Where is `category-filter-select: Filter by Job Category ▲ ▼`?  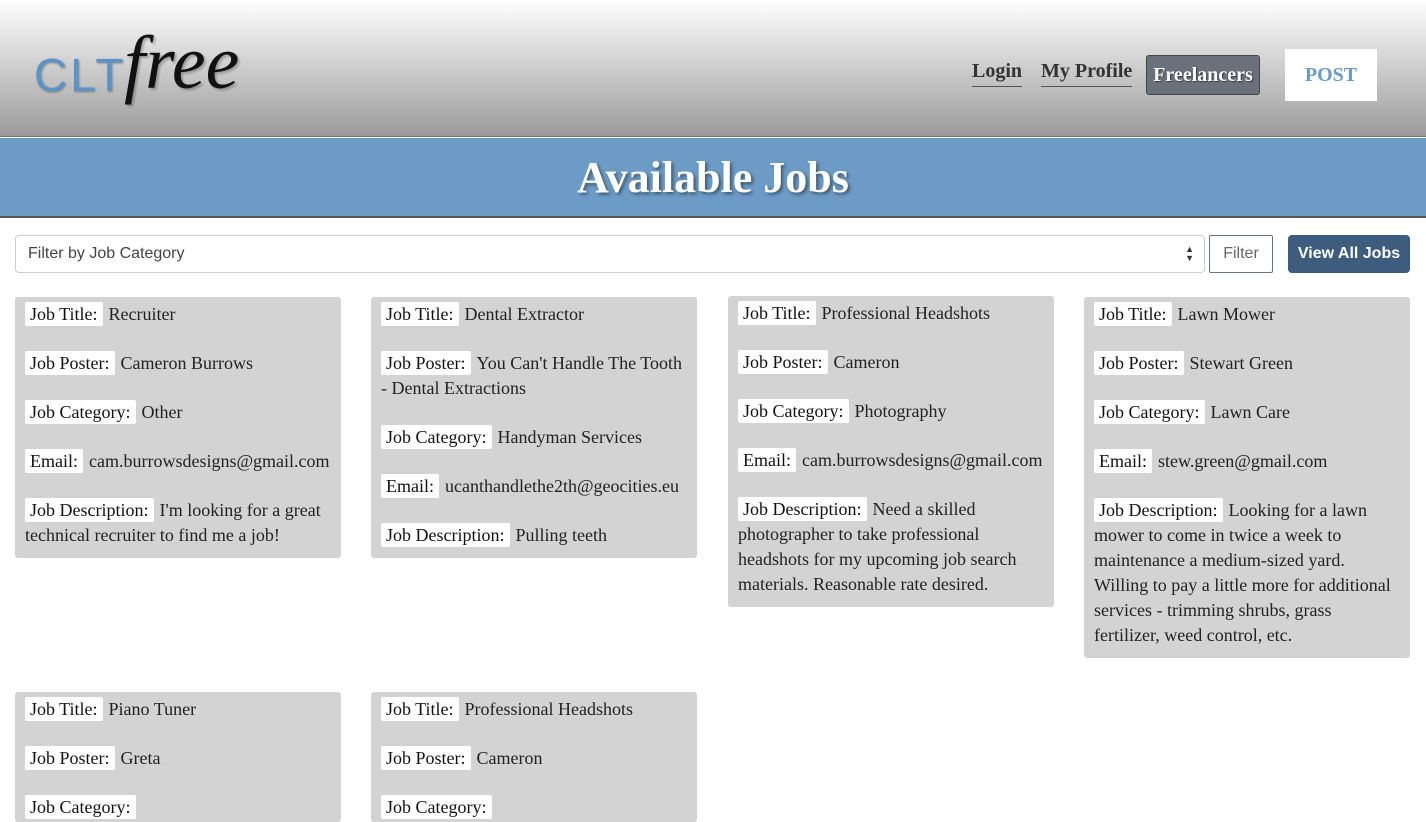 category-filter-select: Filter by Job Category ▲ ▼ is located at coordinates (610, 254).